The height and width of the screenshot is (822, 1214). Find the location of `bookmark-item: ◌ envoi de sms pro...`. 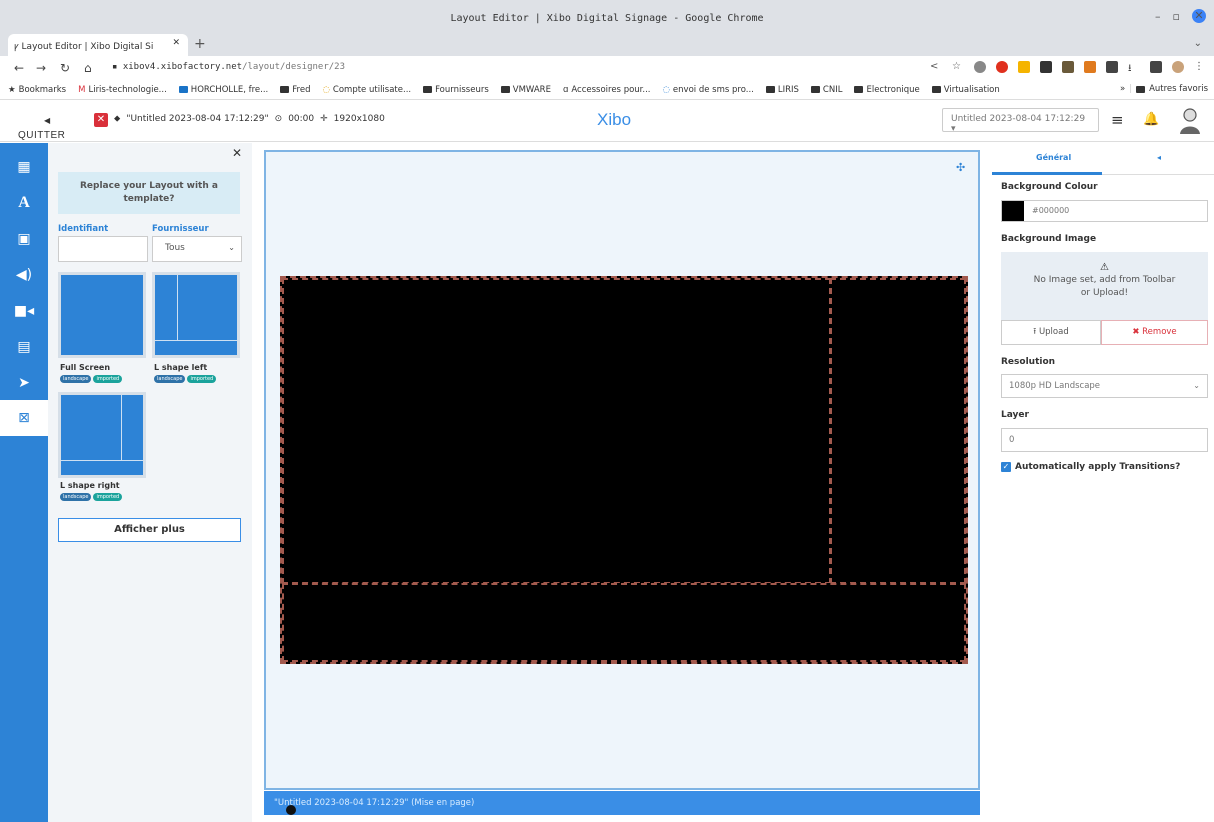

bookmark-item: ◌ envoi de sms pro... is located at coordinates (708, 90).